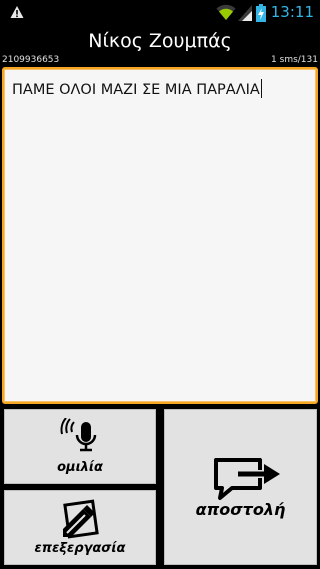 The image size is (320, 569). Describe the element at coordinates (292, 12) in the screenshot. I see `status-clock: 13:11` at that location.